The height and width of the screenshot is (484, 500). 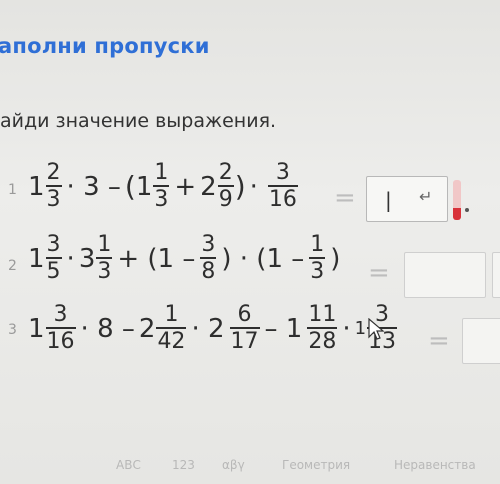 I want to click on keyboard-tab-geometry: Геометрия, so click(x=316, y=465).